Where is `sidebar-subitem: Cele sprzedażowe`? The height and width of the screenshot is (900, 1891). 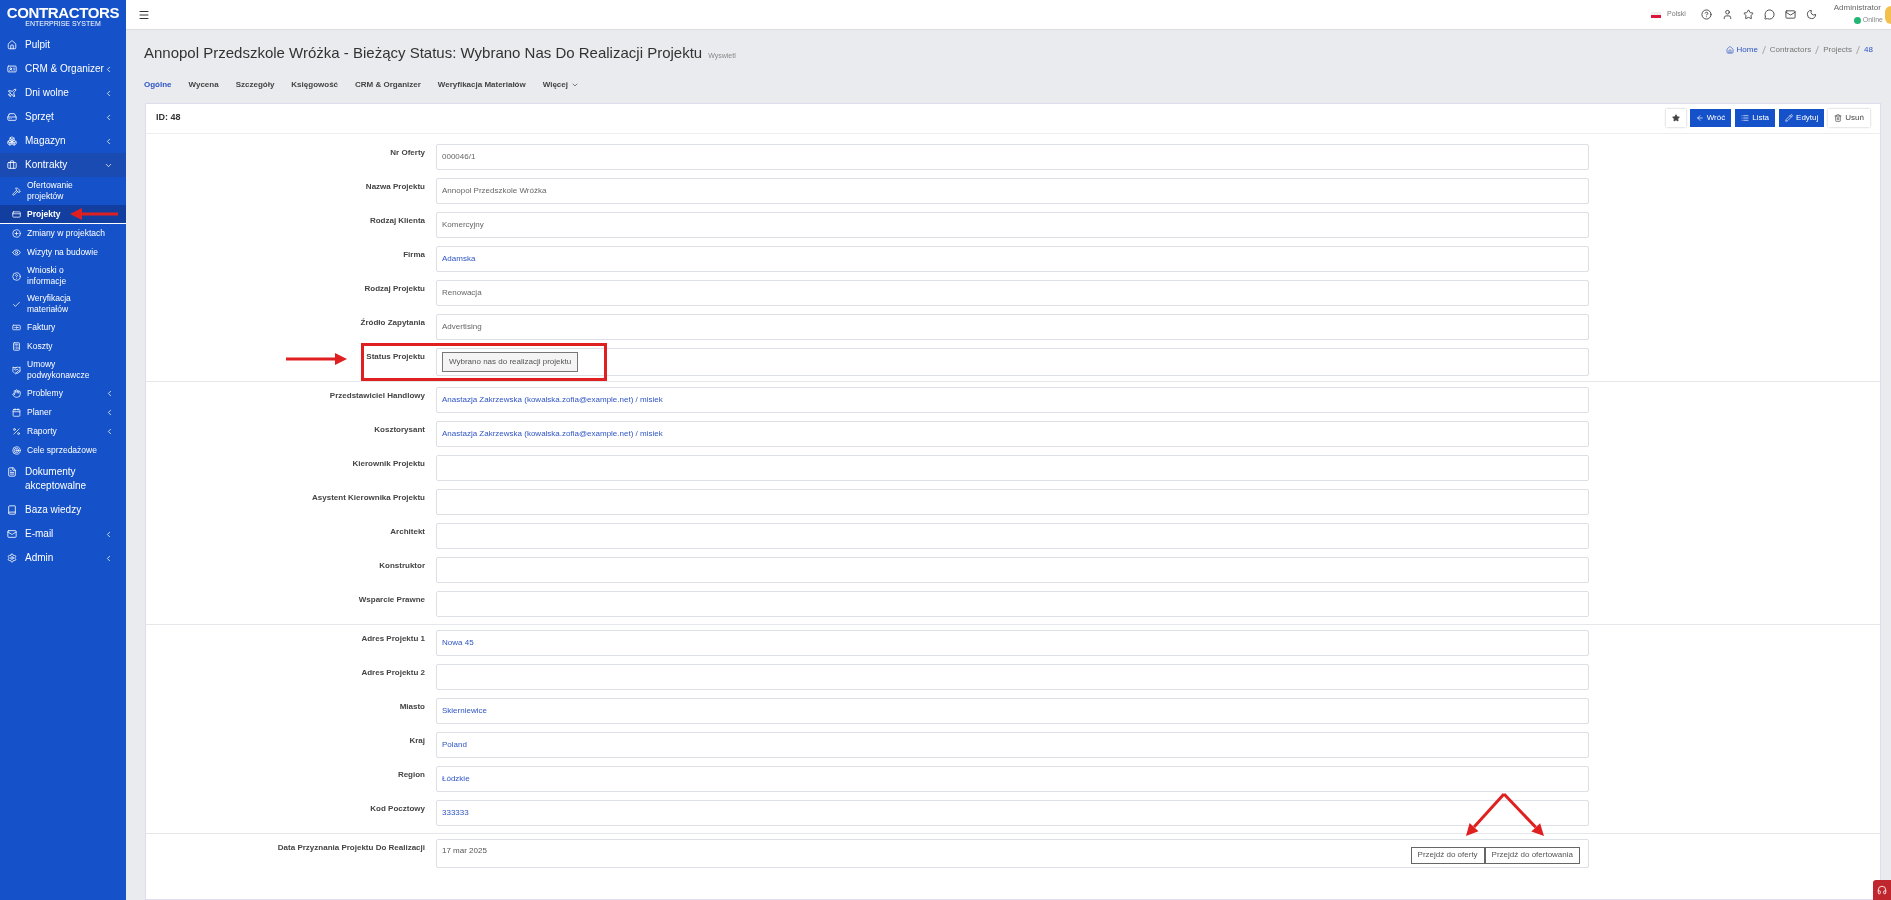
sidebar-subitem: Cele sprzedażowe is located at coordinates (63, 450).